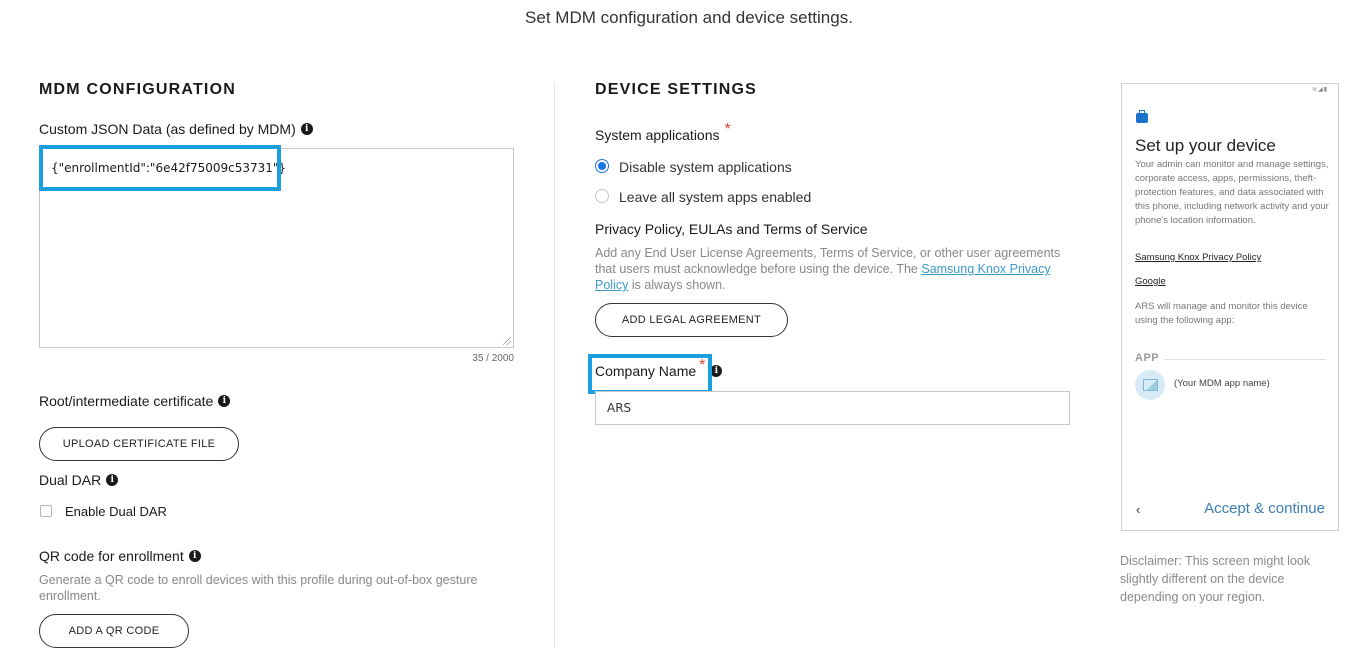 Image resolution: width=1364 pixels, height=668 pixels. Describe the element at coordinates (1205, 145) in the screenshot. I see `preview-title: Set up your device` at that location.